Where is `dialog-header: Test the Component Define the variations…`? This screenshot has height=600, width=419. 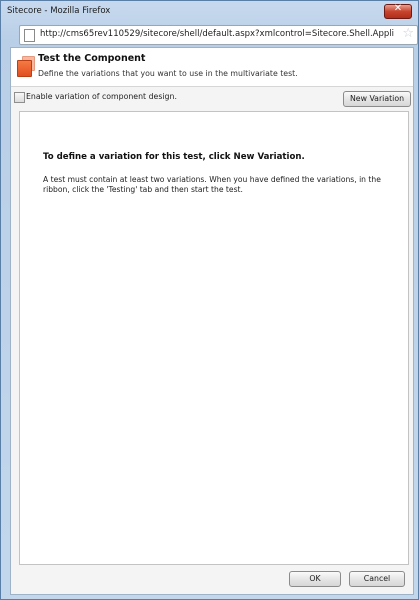 dialog-header: Test the Component Define the variations… is located at coordinates (212, 67).